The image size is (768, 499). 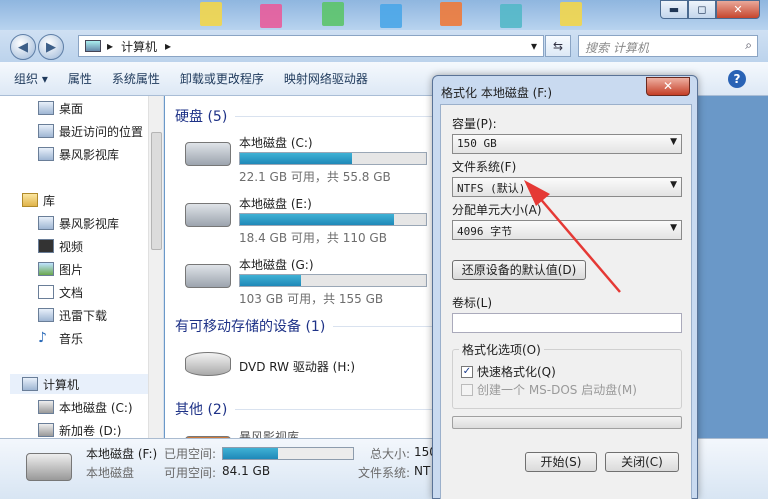 What do you see at coordinates (46, 315) in the screenshot?
I see `download-icon` at bounding box center [46, 315].